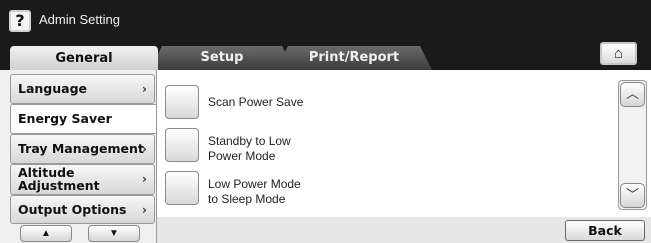  I want to click on bottom-bar: Back, so click(404, 230).